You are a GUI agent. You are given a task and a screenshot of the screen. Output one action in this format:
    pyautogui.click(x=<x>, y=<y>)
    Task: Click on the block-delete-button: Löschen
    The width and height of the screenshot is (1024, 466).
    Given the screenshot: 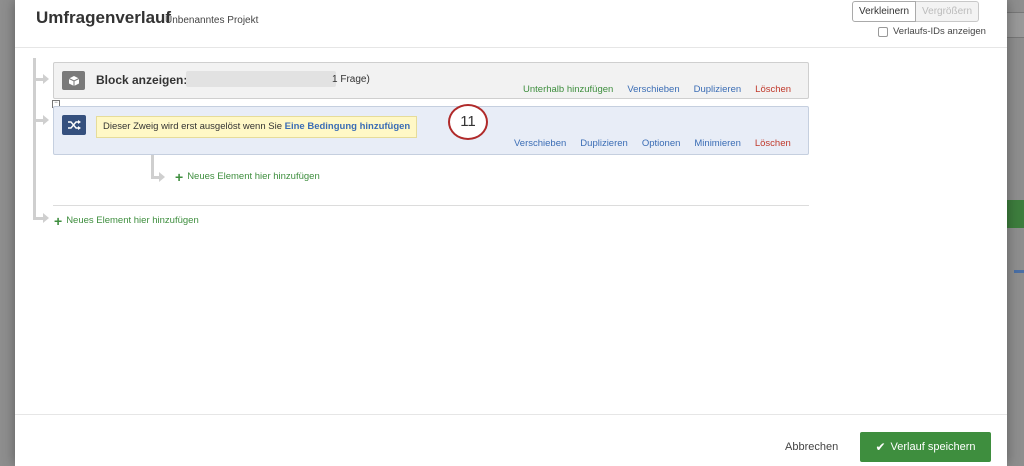 What is the action you would take?
    pyautogui.click(x=773, y=89)
    